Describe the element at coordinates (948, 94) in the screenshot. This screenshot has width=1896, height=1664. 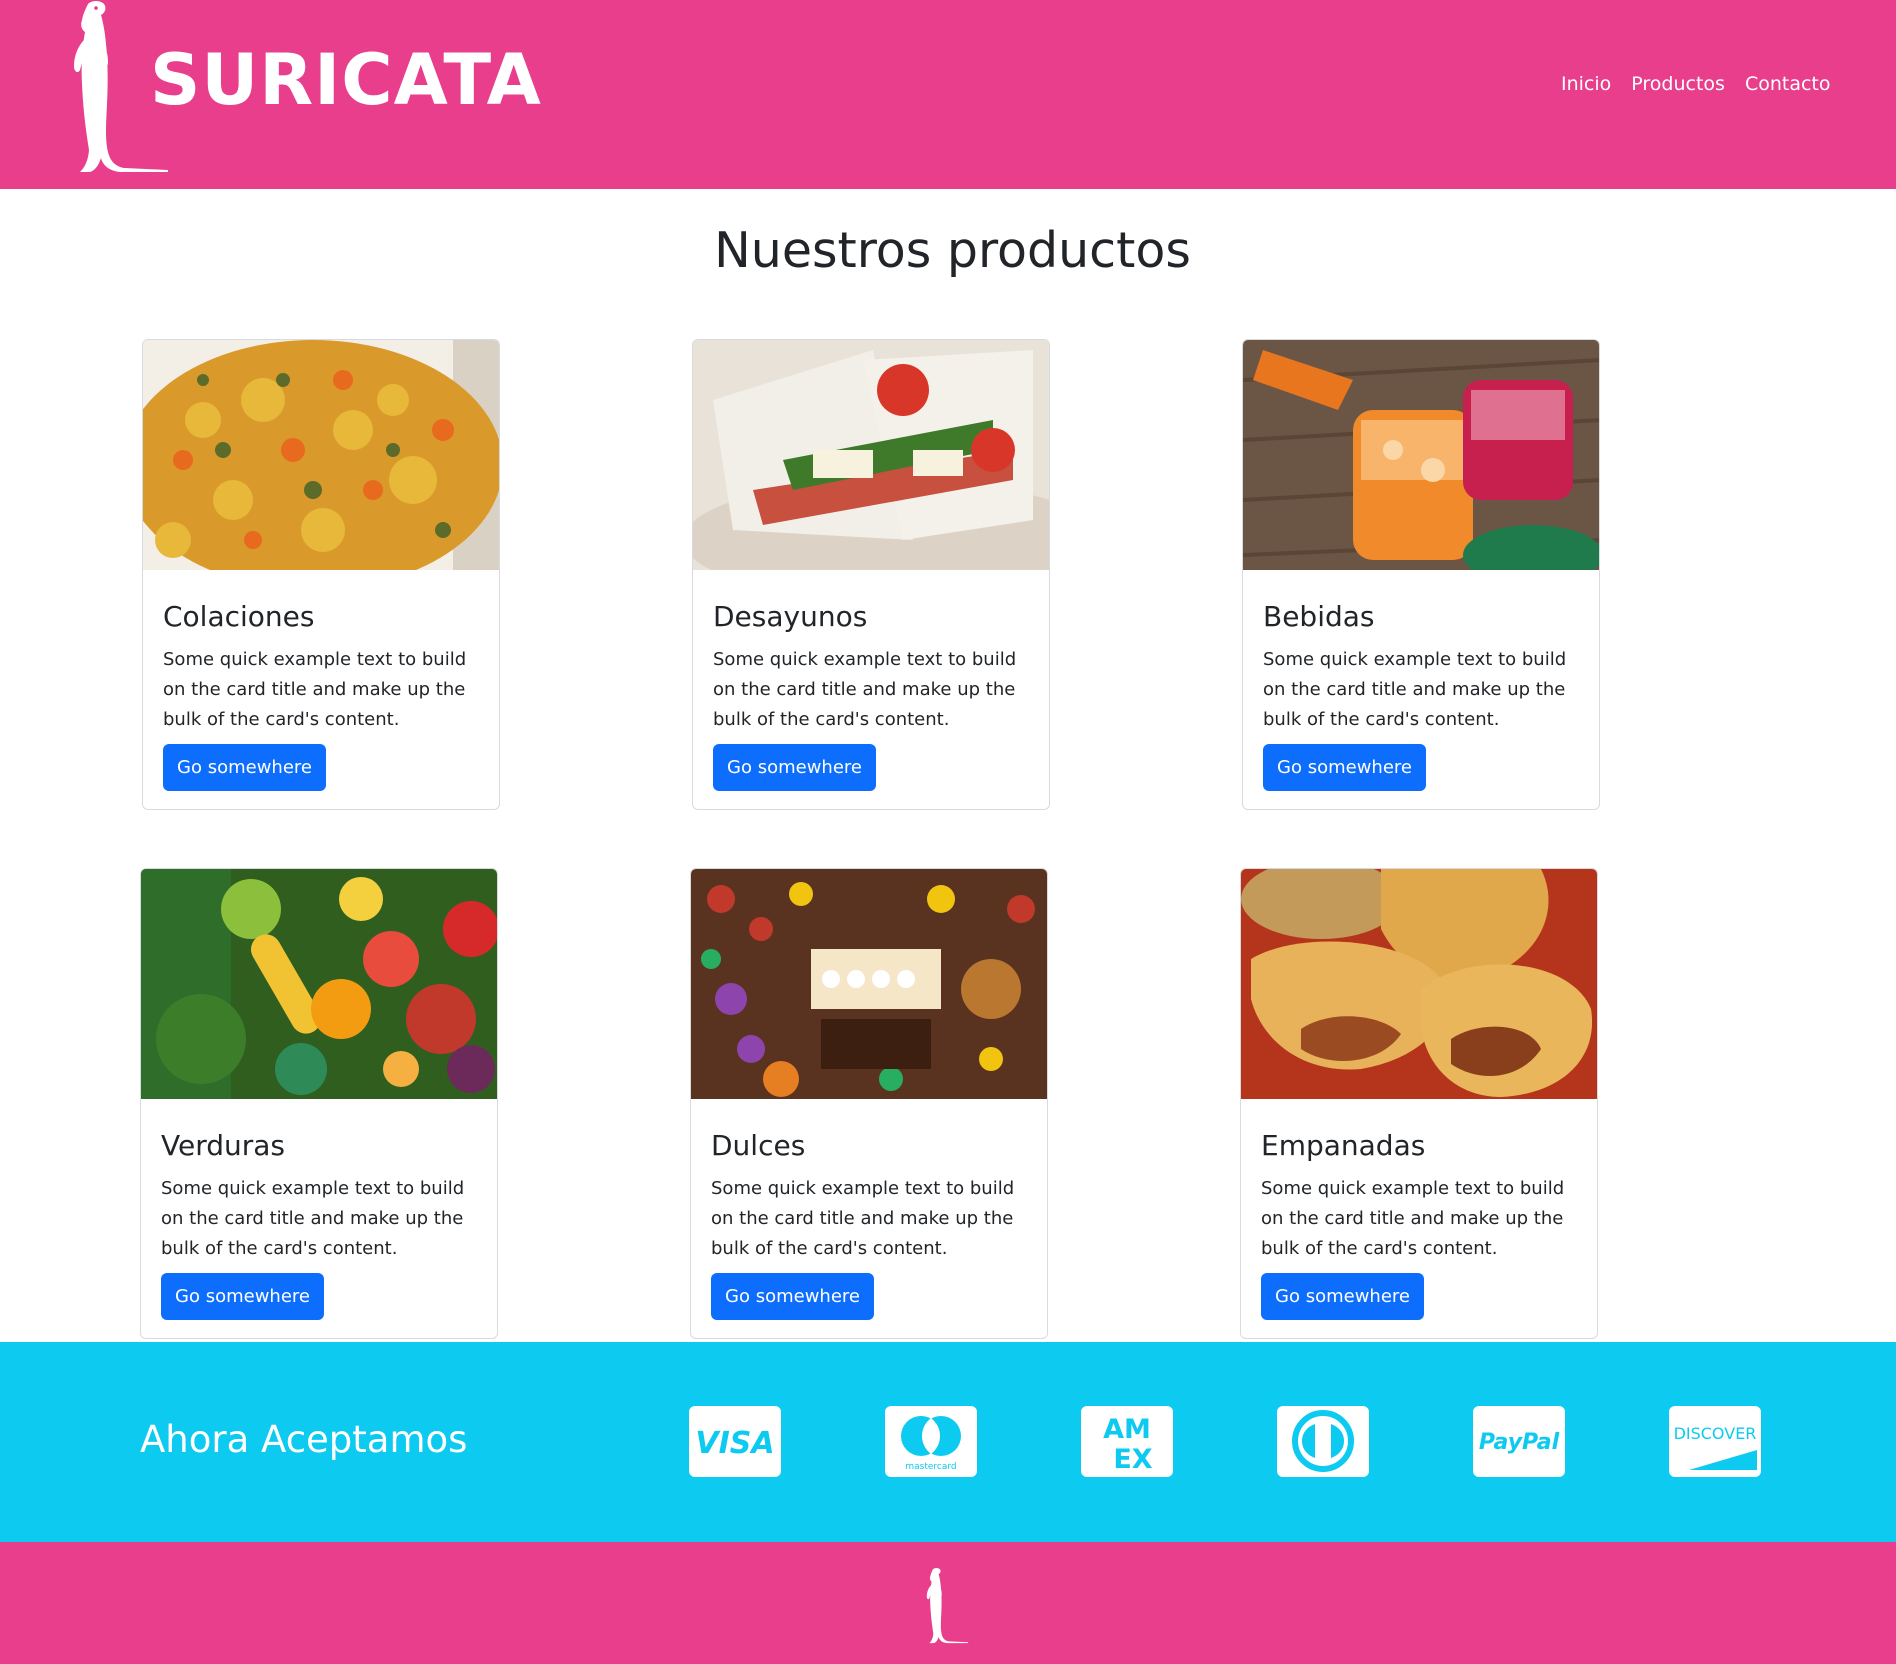
I see `site-header: SURICATA Inicio Productos Contacto` at that location.